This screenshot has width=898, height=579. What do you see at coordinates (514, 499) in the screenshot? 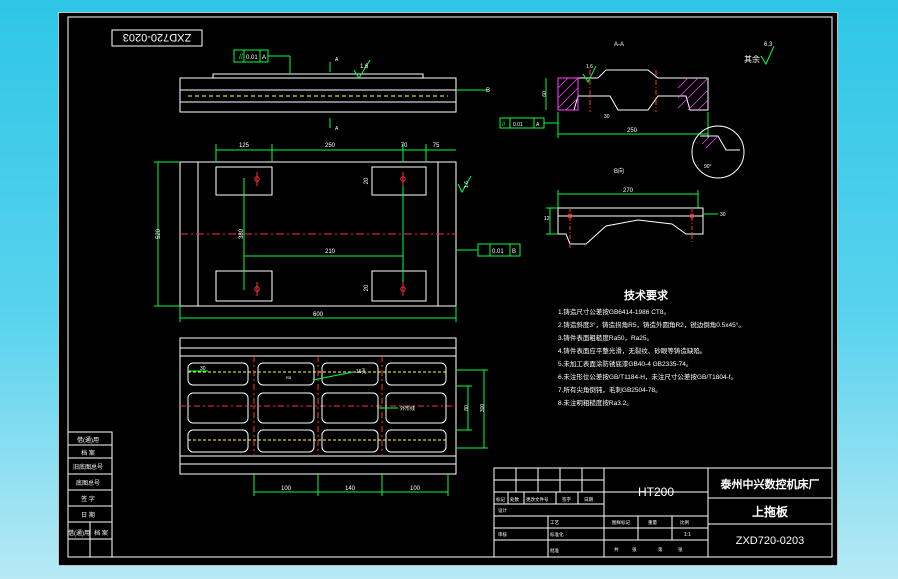
I see `tb-label-1: 处数` at bounding box center [514, 499].